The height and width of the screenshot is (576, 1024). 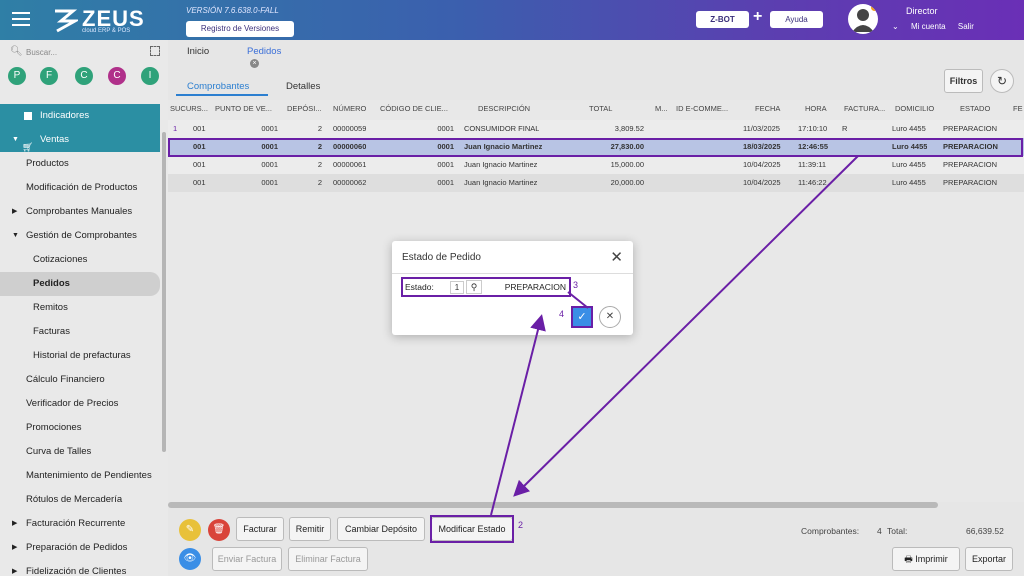 What do you see at coordinates (80, 188) in the screenshot?
I see `sidebar-item-modificacion-productos: Modificación de Productos` at bounding box center [80, 188].